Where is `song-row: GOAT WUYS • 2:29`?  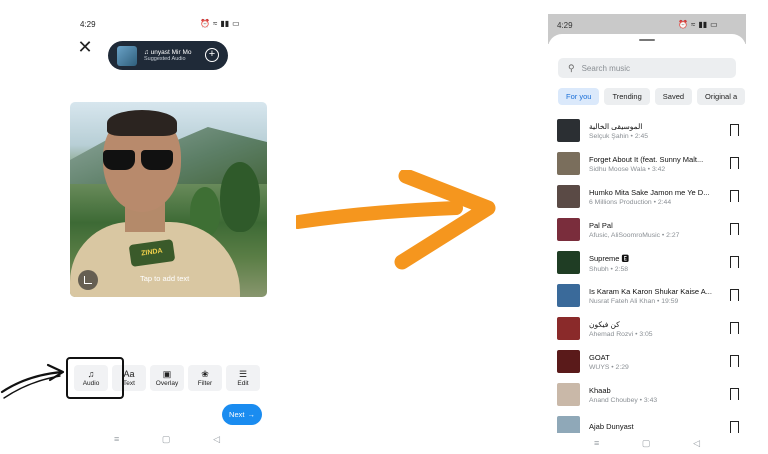 song-row: GOAT WUYS • 2:29 is located at coordinates (650, 361).